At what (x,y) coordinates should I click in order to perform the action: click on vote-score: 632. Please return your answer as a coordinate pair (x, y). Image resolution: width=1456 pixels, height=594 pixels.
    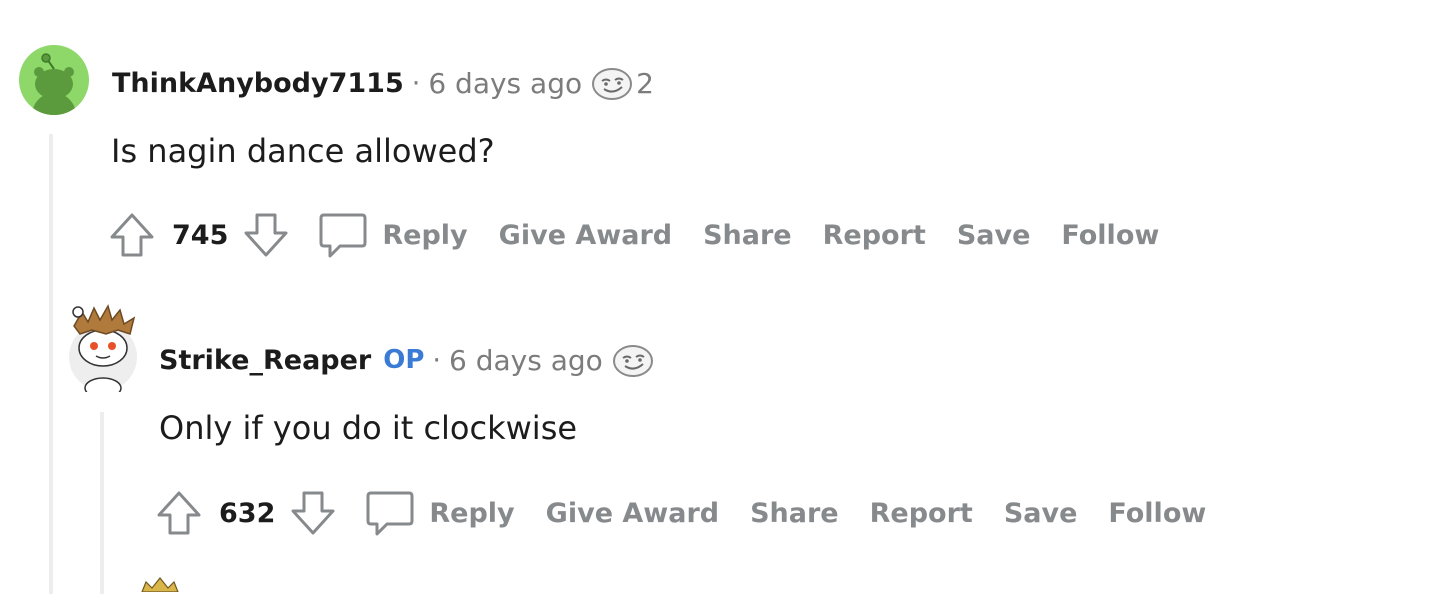
    Looking at the image, I should click on (247, 513).